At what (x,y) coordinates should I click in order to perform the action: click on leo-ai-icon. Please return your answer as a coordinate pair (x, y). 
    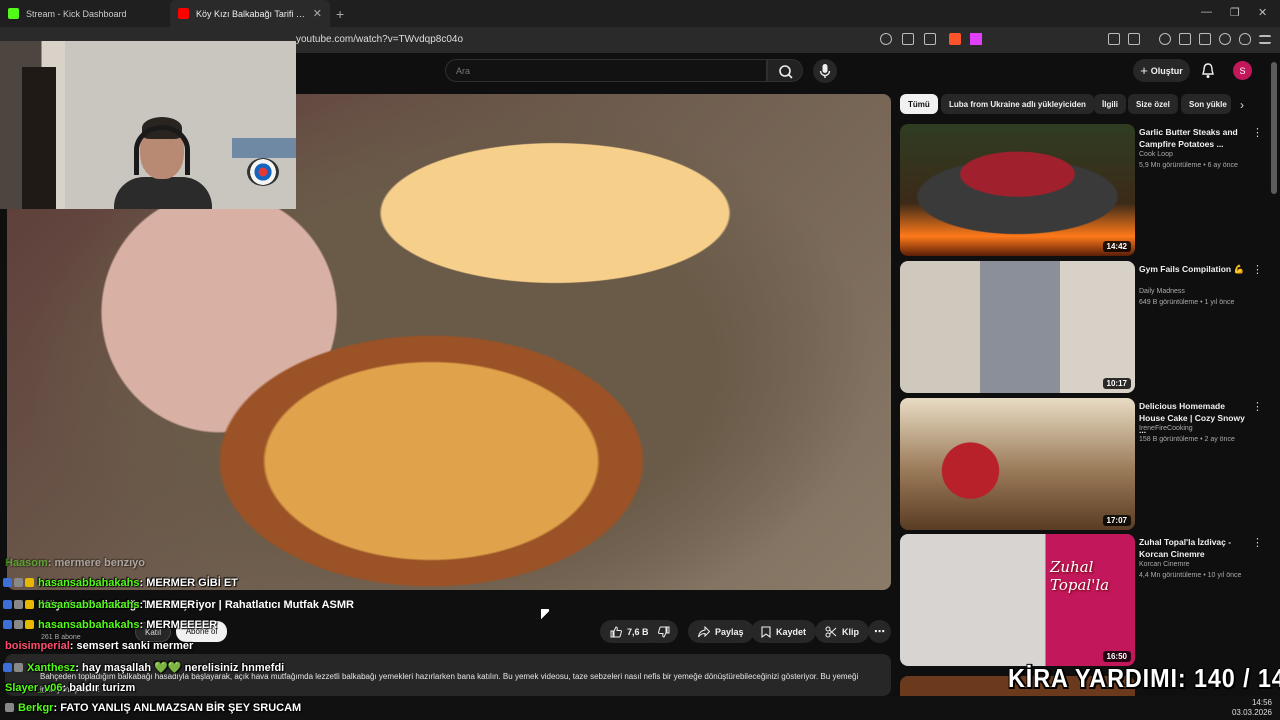
    Looking at the image, I should click on (1225, 39).